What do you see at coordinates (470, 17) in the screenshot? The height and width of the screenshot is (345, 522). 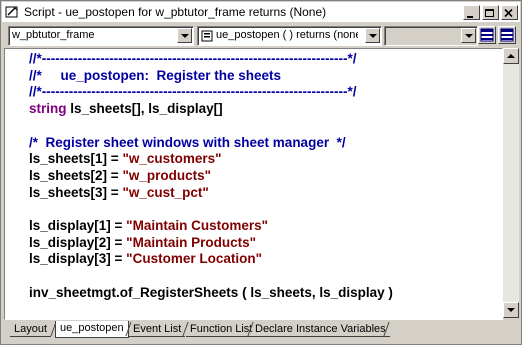 I see `minimize-icon` at bounding box center [470, 17].